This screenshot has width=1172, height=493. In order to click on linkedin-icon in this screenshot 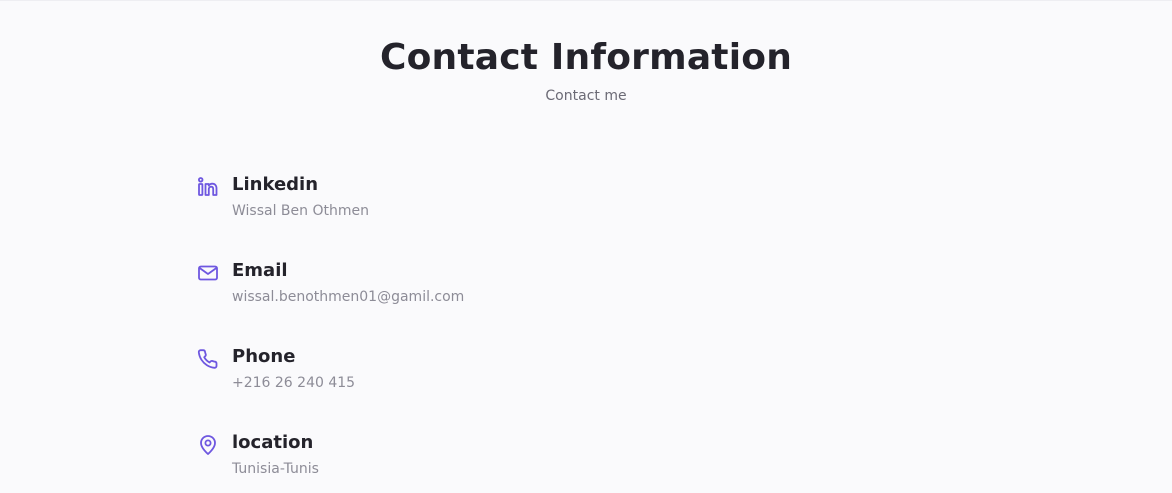, I will do `click(208, 187)`.